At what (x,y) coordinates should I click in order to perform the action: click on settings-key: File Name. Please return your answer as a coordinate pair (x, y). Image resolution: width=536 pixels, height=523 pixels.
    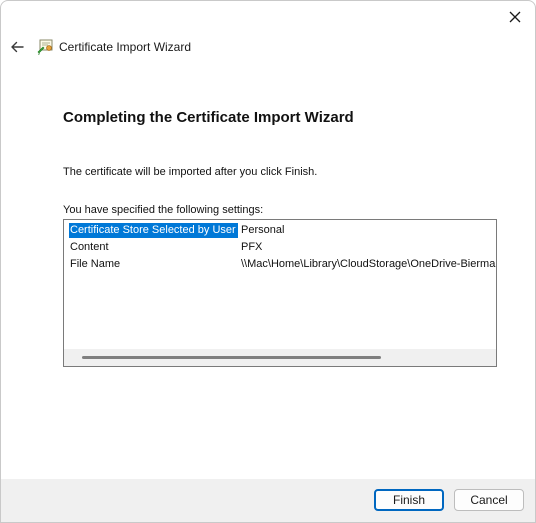
    Looking at the image, I should click on (95, 264).